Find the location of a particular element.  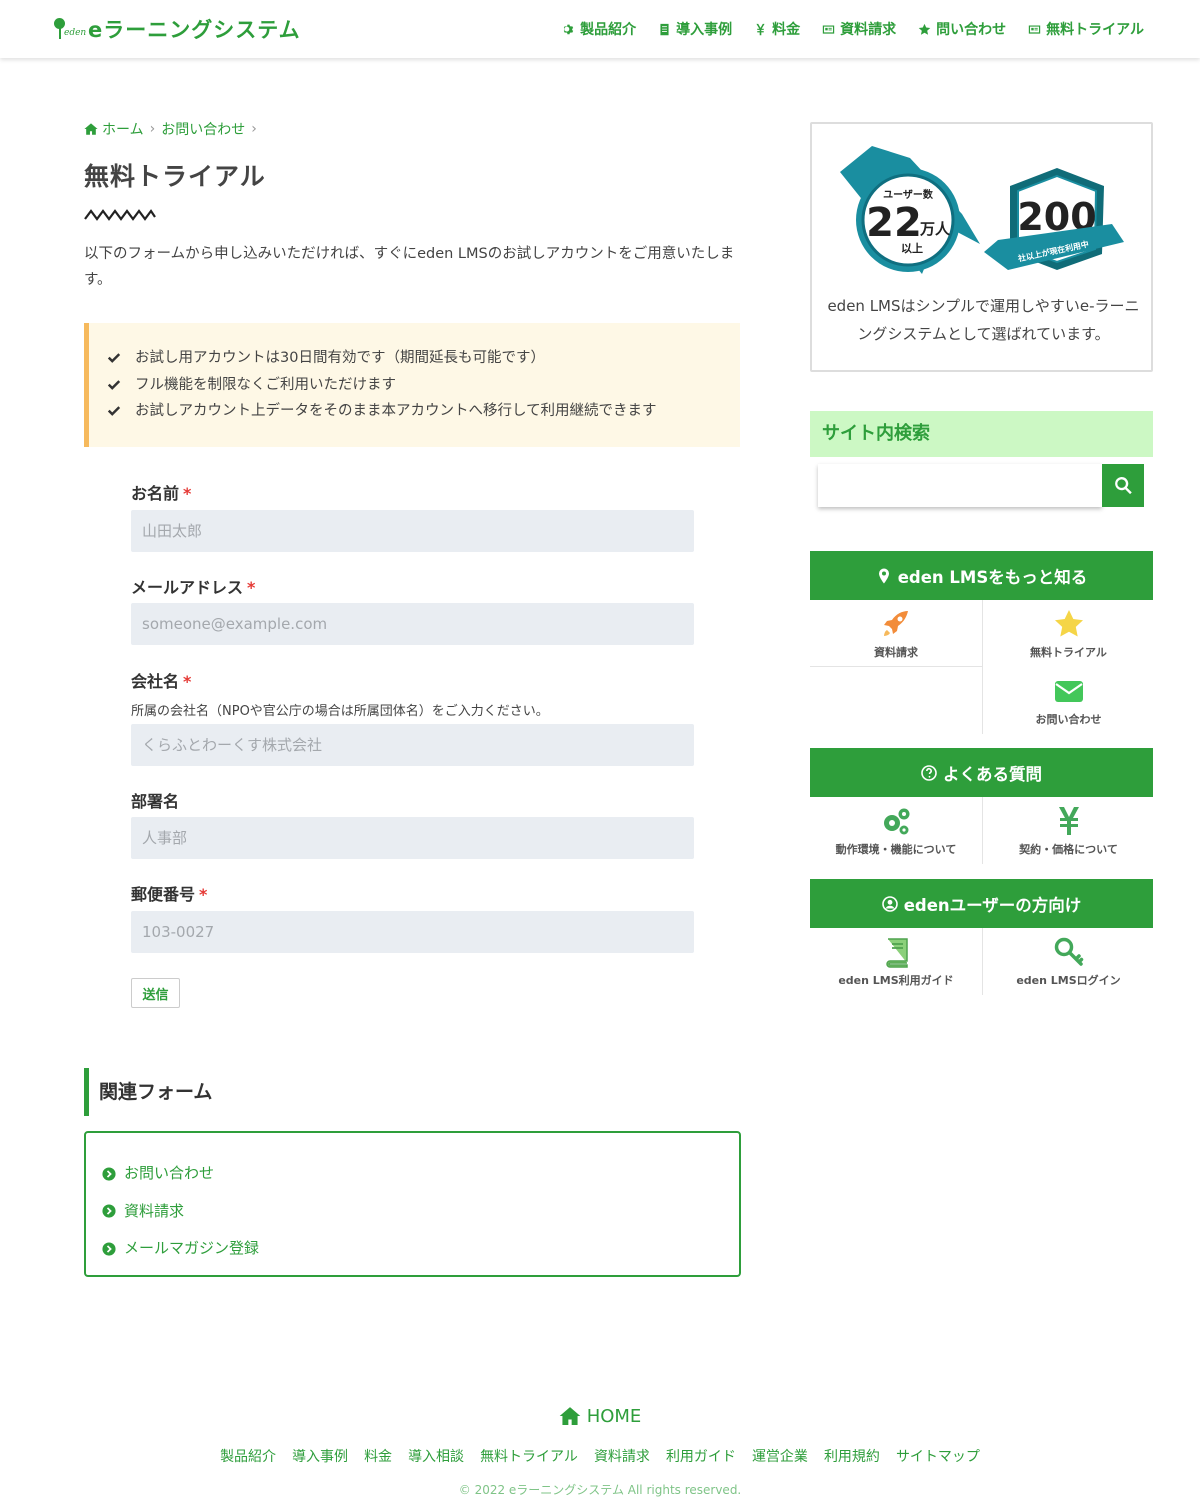

footer-link: 無料トライアル is located at coordinates (529, 1456).